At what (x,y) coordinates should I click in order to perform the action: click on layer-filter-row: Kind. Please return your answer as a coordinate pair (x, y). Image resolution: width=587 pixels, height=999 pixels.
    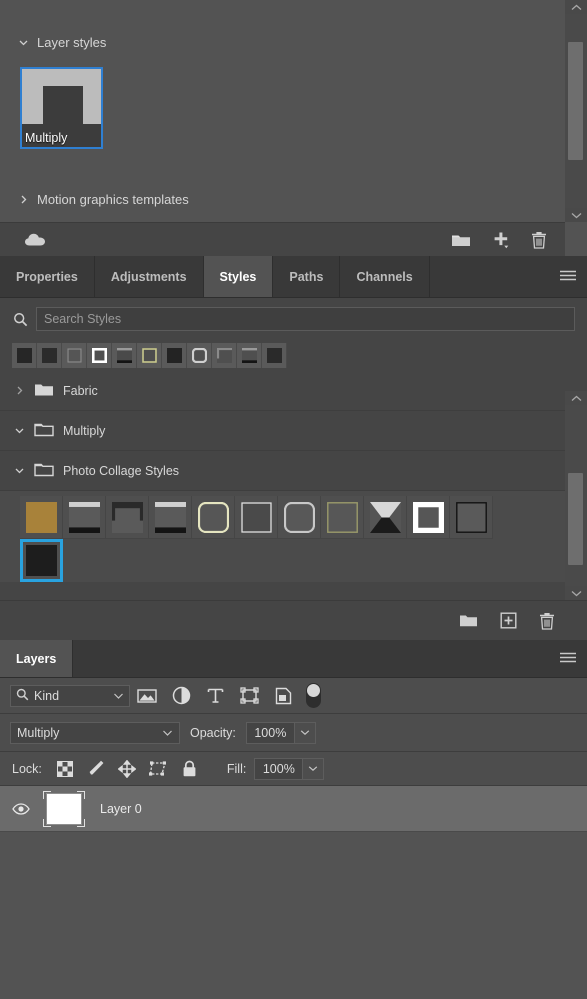
    Looking at the image, I should click on (293, 696).